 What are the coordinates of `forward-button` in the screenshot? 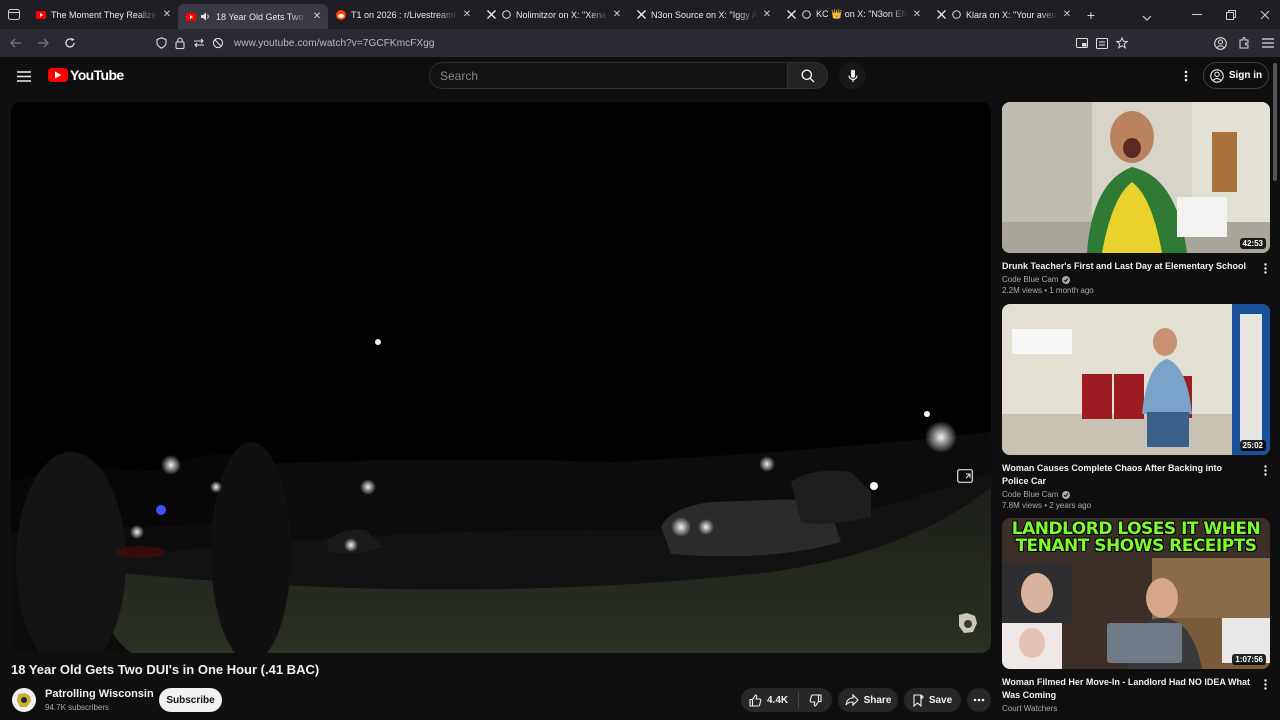 It's located at (43, 43).